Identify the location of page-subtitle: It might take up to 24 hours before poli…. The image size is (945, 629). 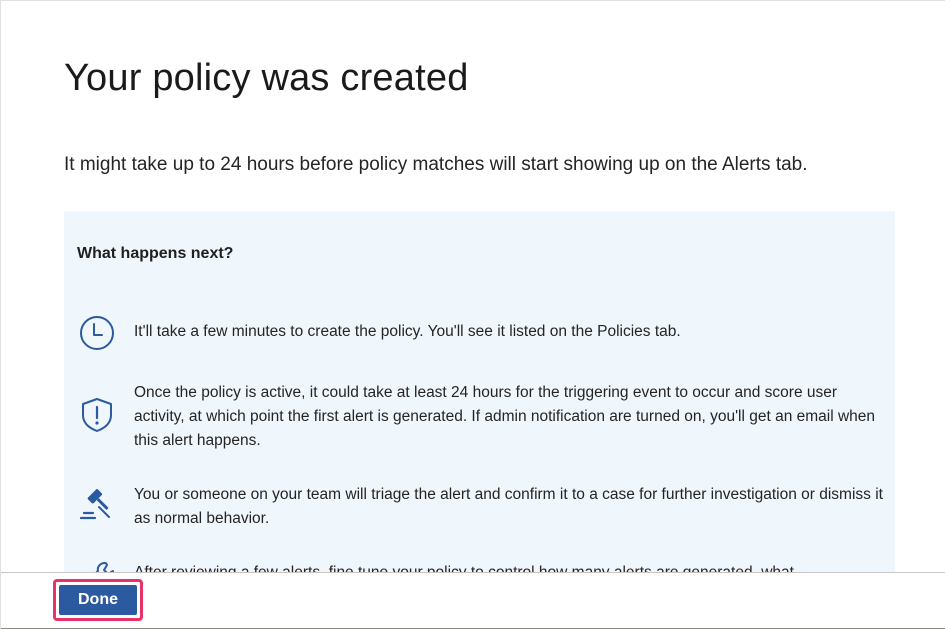
(436, 164).